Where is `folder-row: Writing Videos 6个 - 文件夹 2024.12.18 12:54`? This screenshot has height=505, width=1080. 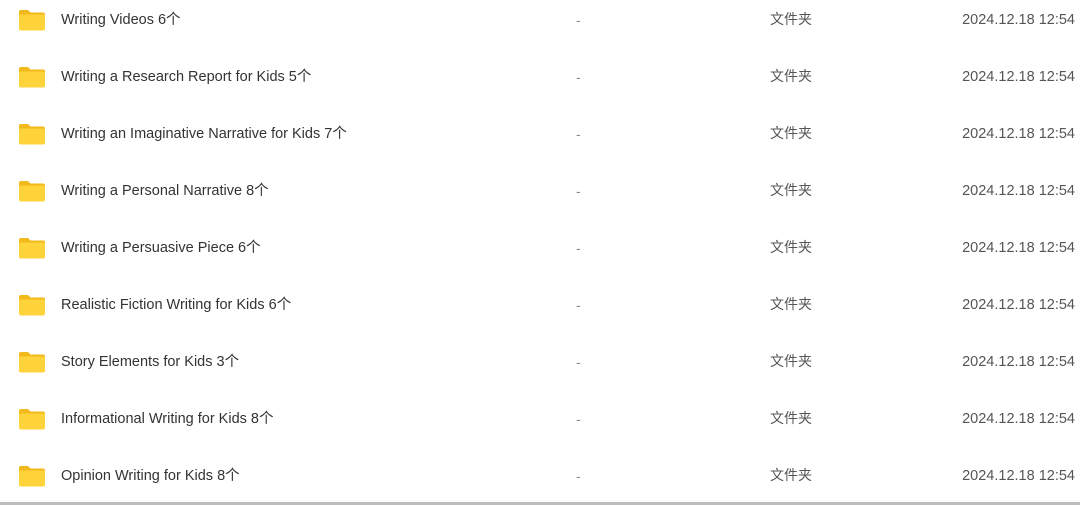
folder-row: Writing Videos 6个 - 文件夹 2024.12.18 12:54 is located at coordinates (540, 28).